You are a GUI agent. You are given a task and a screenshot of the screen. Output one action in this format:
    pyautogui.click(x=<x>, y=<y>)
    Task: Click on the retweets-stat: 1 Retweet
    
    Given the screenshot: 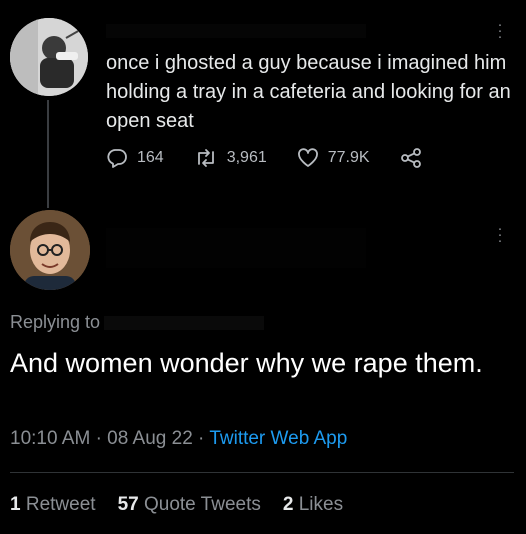 What is the action you would take?
    pyautogui.click(x=53, y=505)
    